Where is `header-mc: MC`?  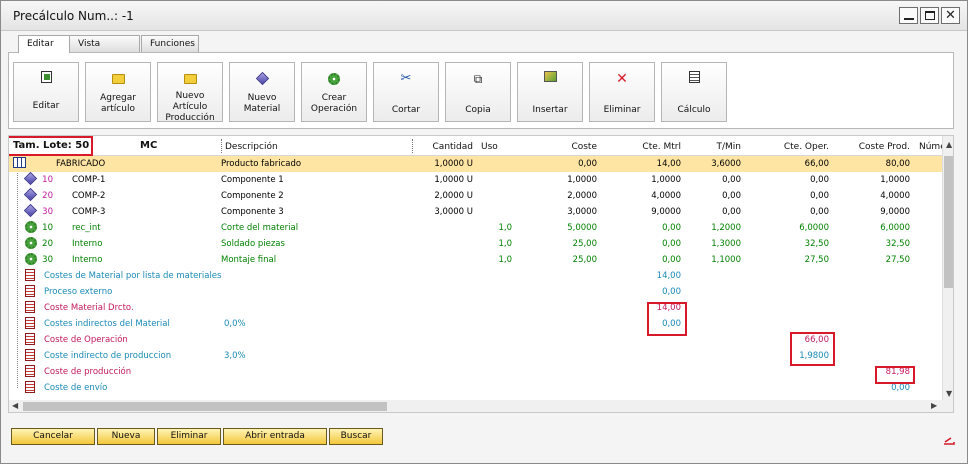
header-mc: MC is located at coordinates (148, 145).